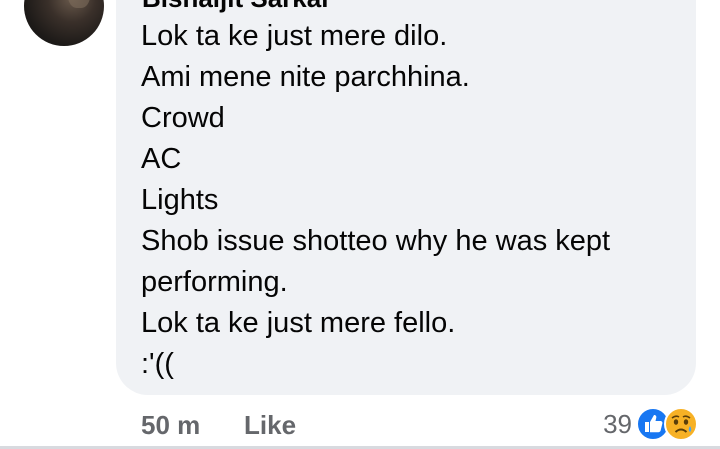 The height and width of the screenshot is (449, 720). Describe the element at coordinates (270, 425) in the screenshot. I see `like-button: Like` at that location.